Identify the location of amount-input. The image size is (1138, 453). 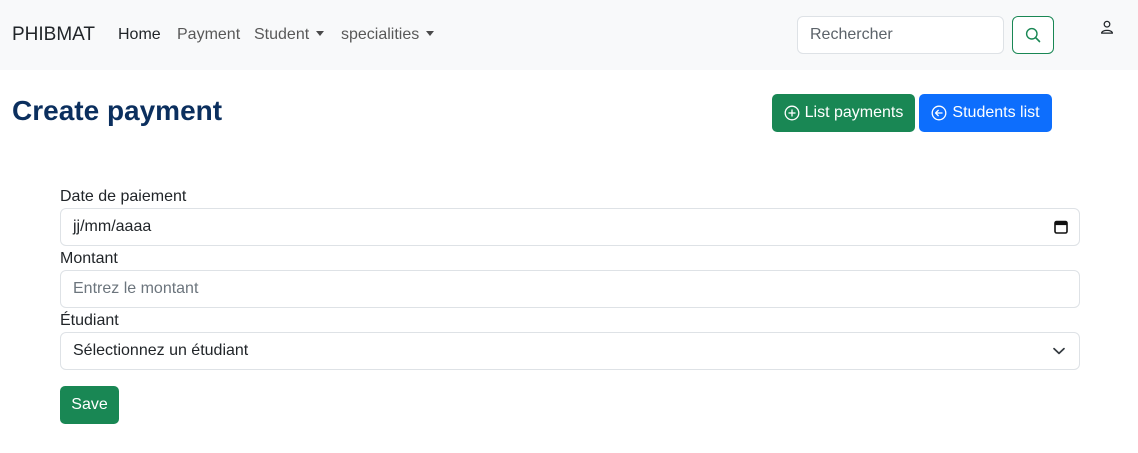
(570, 289).